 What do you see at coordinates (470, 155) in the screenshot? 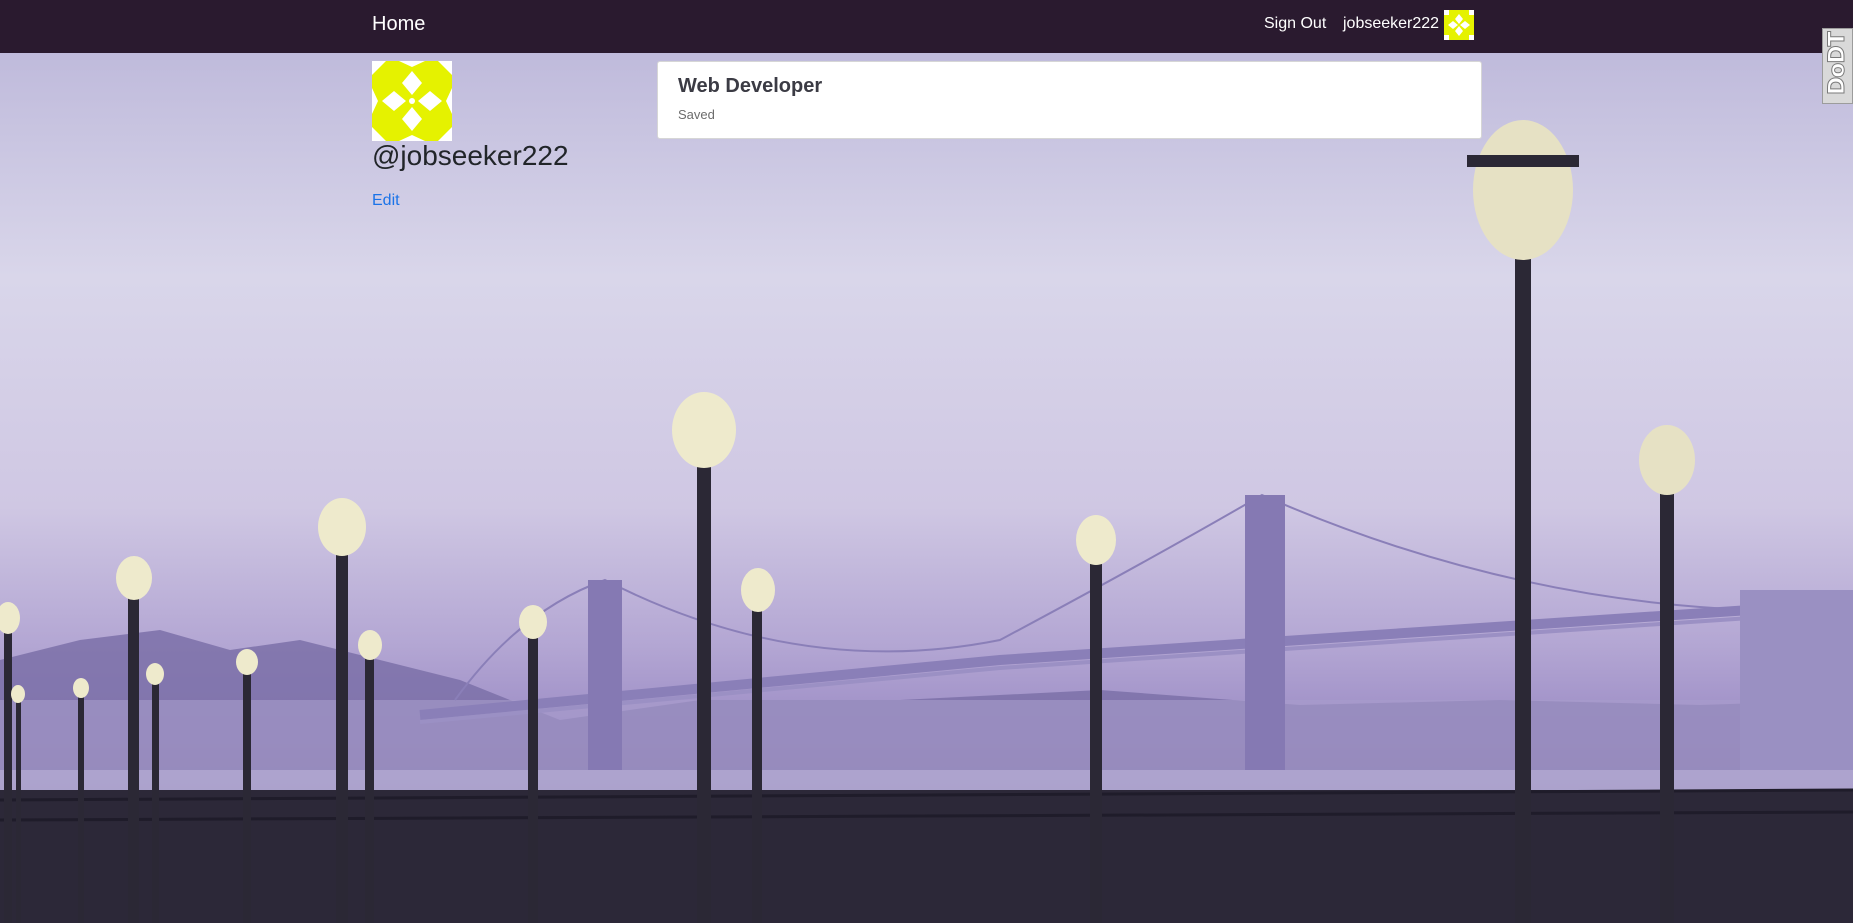
I see `profile-handle: @jobseeker222` at bounding box center [470, 155].